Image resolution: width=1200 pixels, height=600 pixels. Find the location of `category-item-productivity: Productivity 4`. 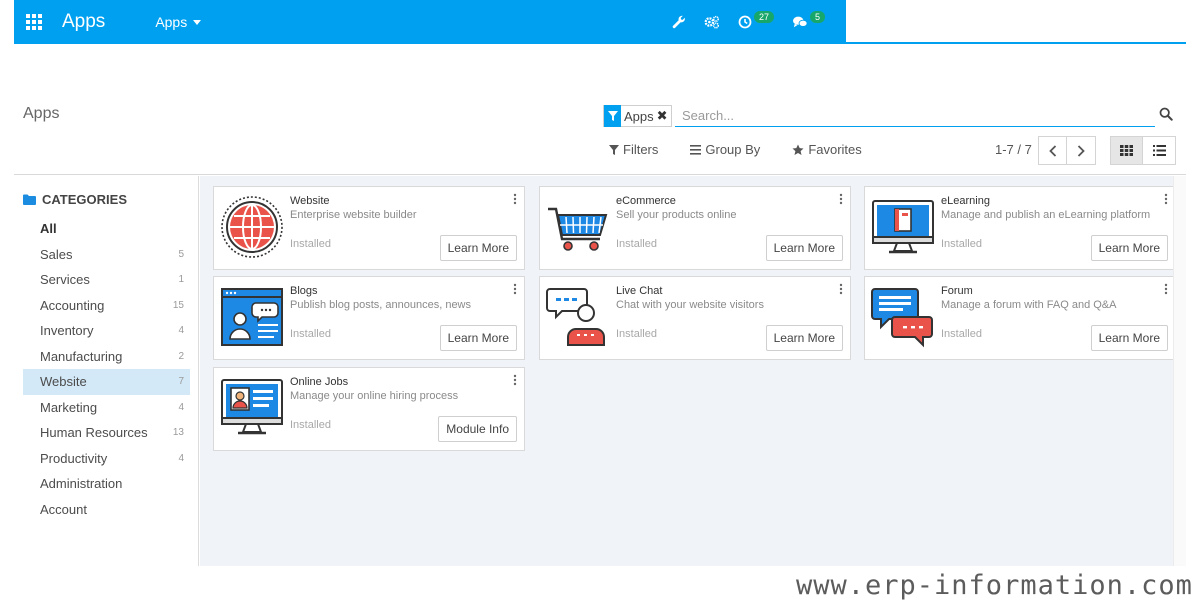

category-item-productivity: Productivity 4 is located at coordinates (106, 459).